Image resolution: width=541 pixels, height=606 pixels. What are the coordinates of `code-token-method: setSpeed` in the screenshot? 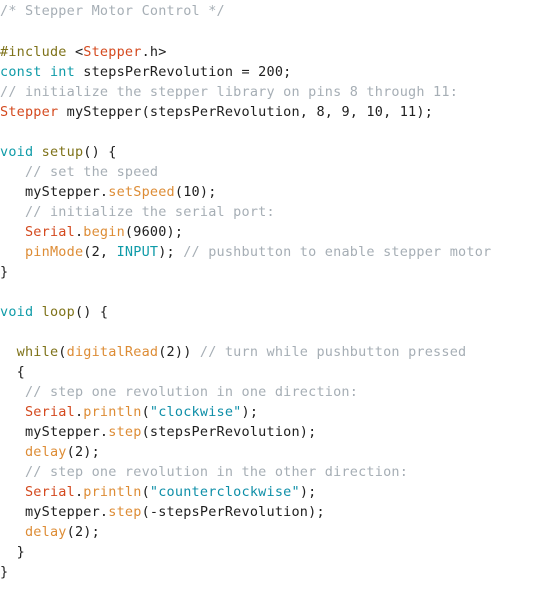 It's located at (141, 192).